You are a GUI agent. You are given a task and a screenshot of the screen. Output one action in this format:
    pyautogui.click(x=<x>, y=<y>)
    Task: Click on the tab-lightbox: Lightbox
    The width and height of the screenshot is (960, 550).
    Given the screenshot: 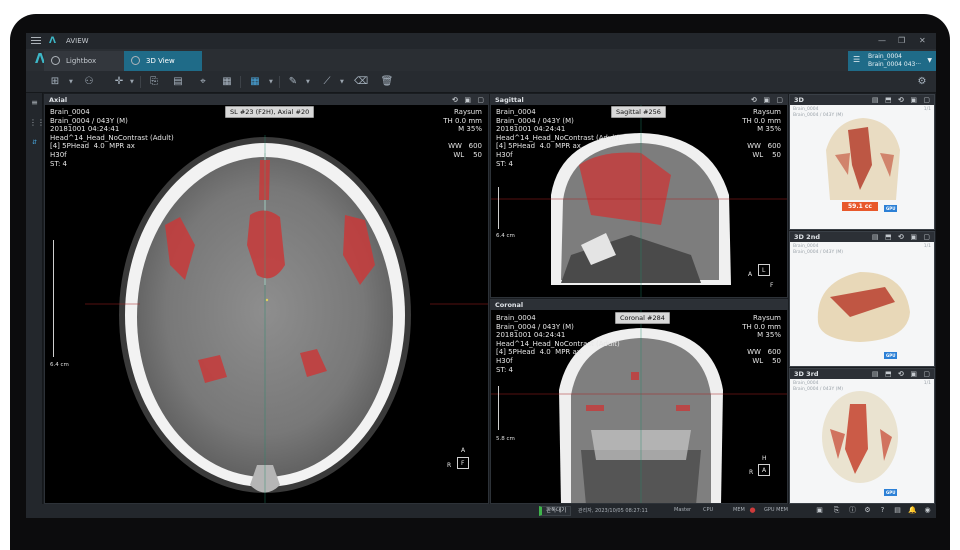 What is the action you would take?
    pyautogui.click(x=84, y=61)
    